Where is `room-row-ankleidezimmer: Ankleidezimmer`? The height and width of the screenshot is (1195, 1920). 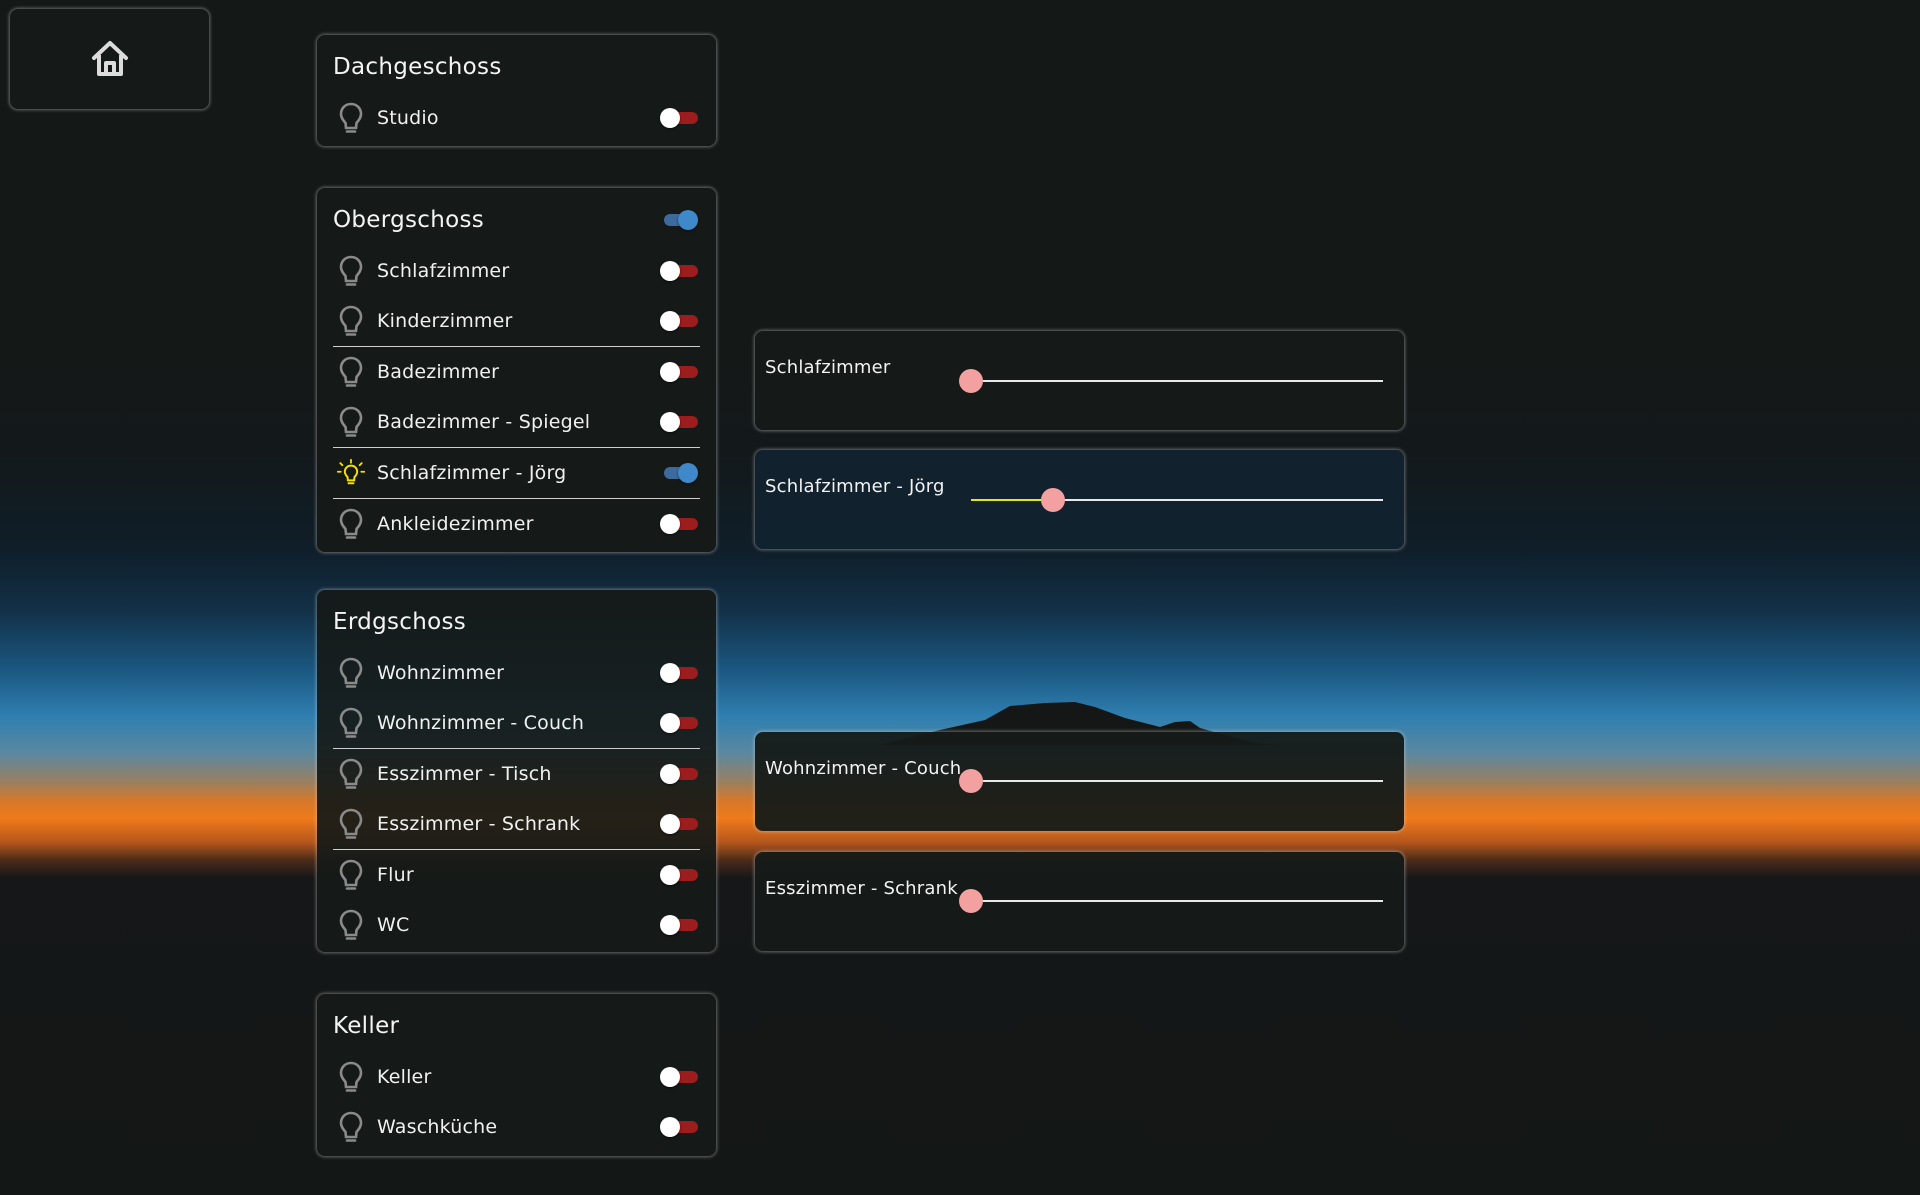
room-row-ankleidezimmer: Ankleidezimmer is located at coordinates (516, 524).